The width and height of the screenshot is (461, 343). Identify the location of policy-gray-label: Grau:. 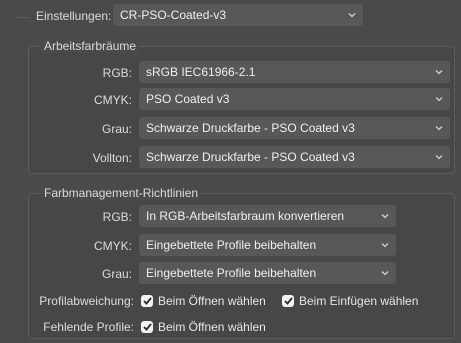
(116, 274).